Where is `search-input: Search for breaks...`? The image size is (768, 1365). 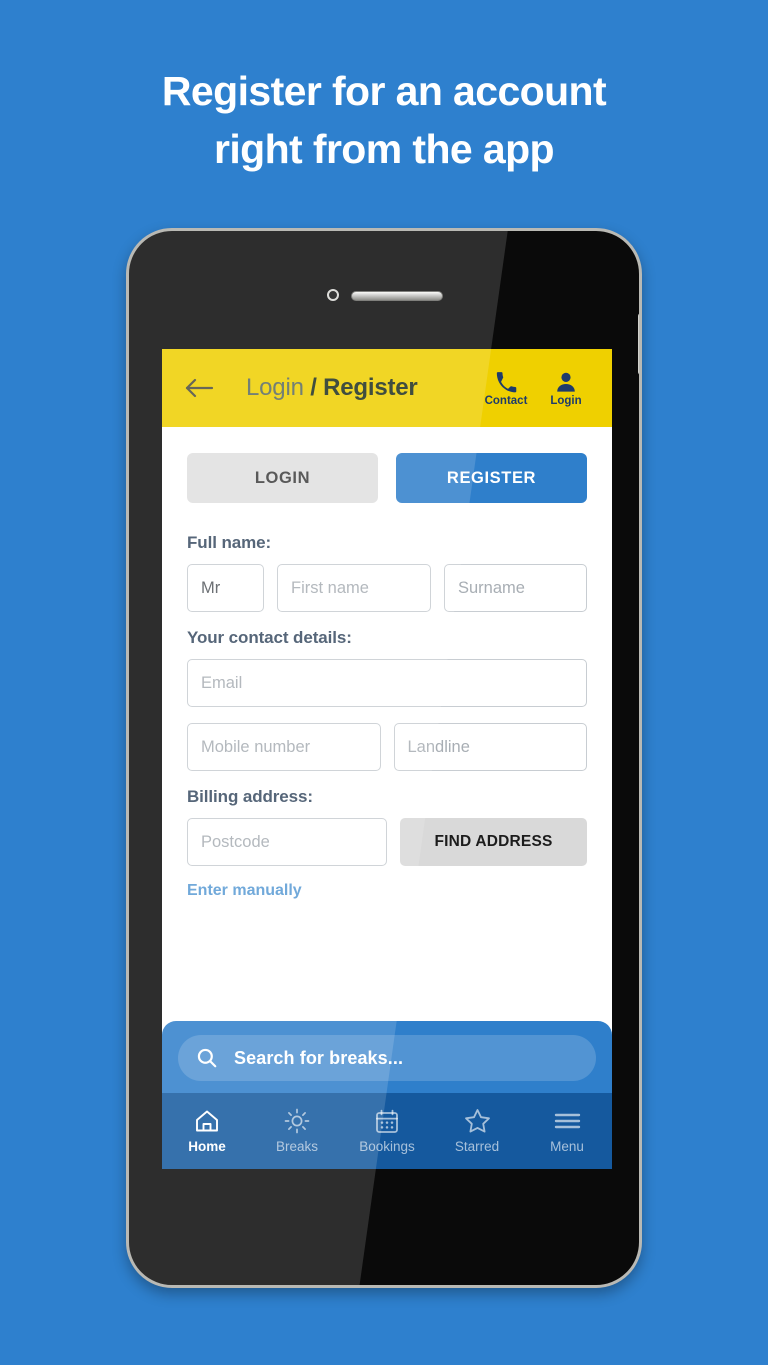 search-input: Search for breaks... is located at coordinates (387, 1058).